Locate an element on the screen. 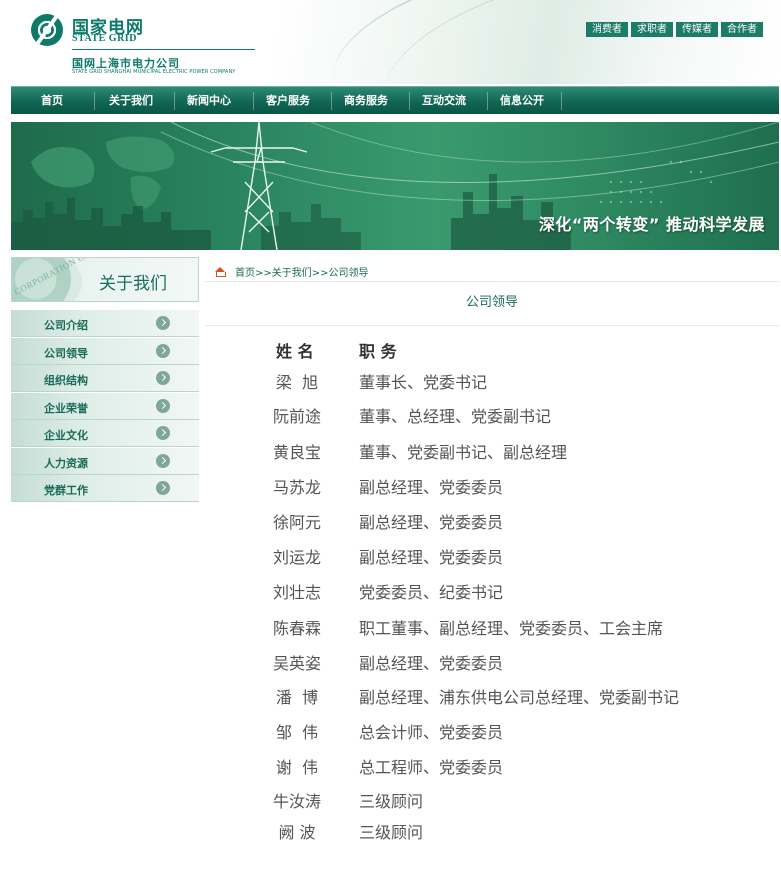 The width and height of the screenshot is (781, 870). leader-name: 阙 波 is located at coordinates (297, 832).